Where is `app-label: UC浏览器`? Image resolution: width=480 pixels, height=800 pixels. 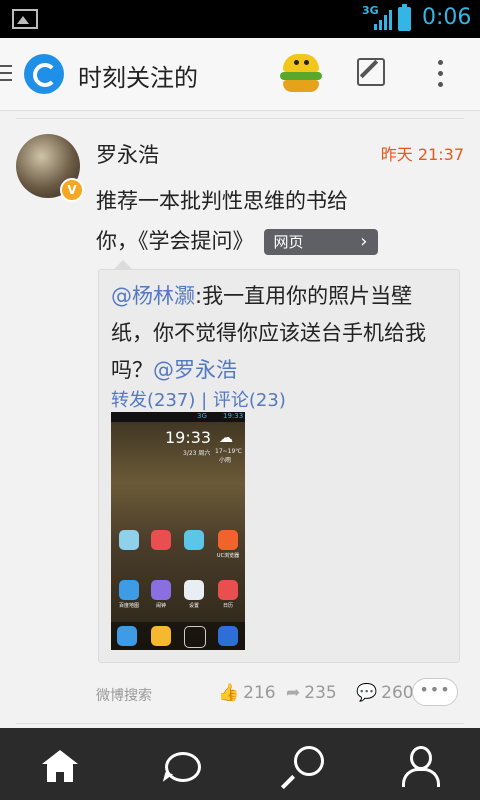 app-label: UC浏览器 is located at coordinates (228, 556).